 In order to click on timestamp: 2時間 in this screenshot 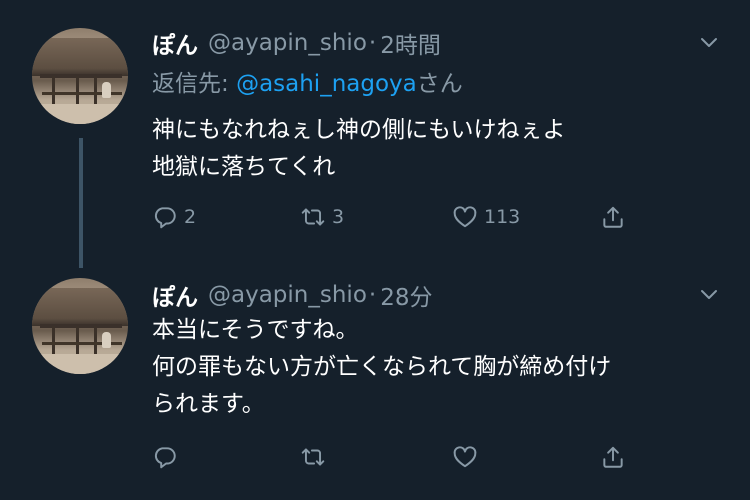, I will do `click(410, 43)`.